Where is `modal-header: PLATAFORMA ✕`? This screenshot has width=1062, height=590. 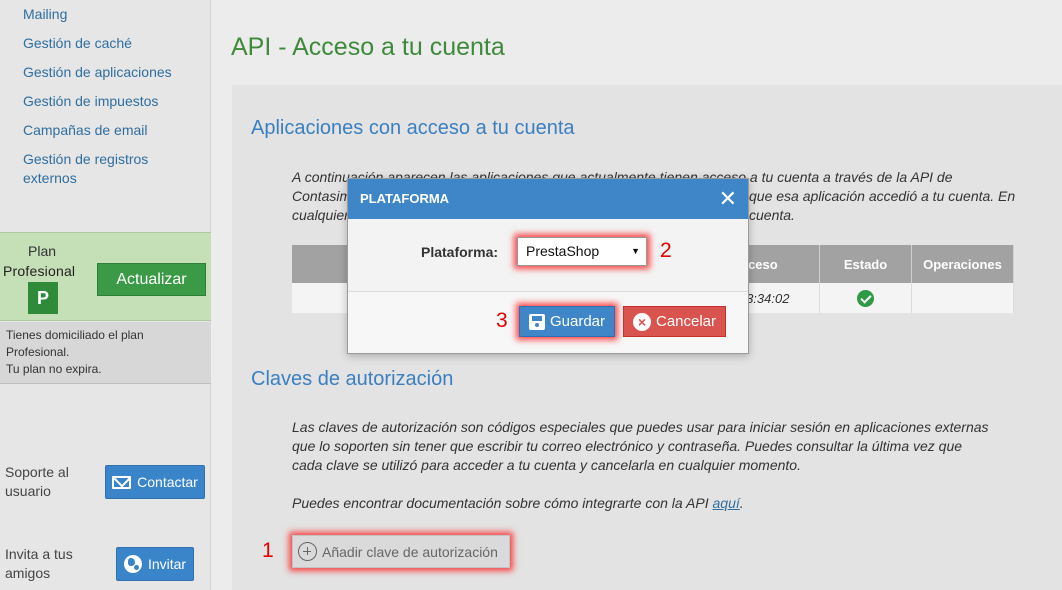
modal-header: PLATAFORMA ✕ is located at coordinates (548, 199).